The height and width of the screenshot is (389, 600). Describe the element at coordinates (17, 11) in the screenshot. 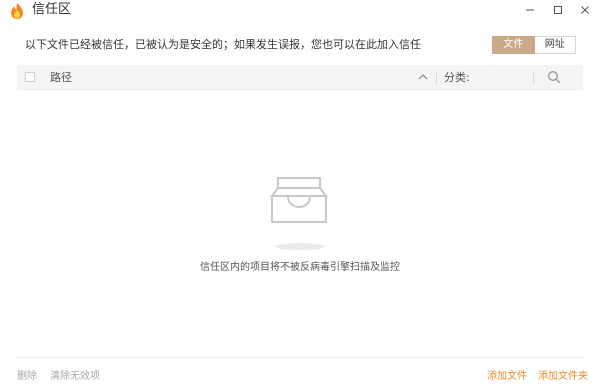

I see `app-logo-icon` at that location.